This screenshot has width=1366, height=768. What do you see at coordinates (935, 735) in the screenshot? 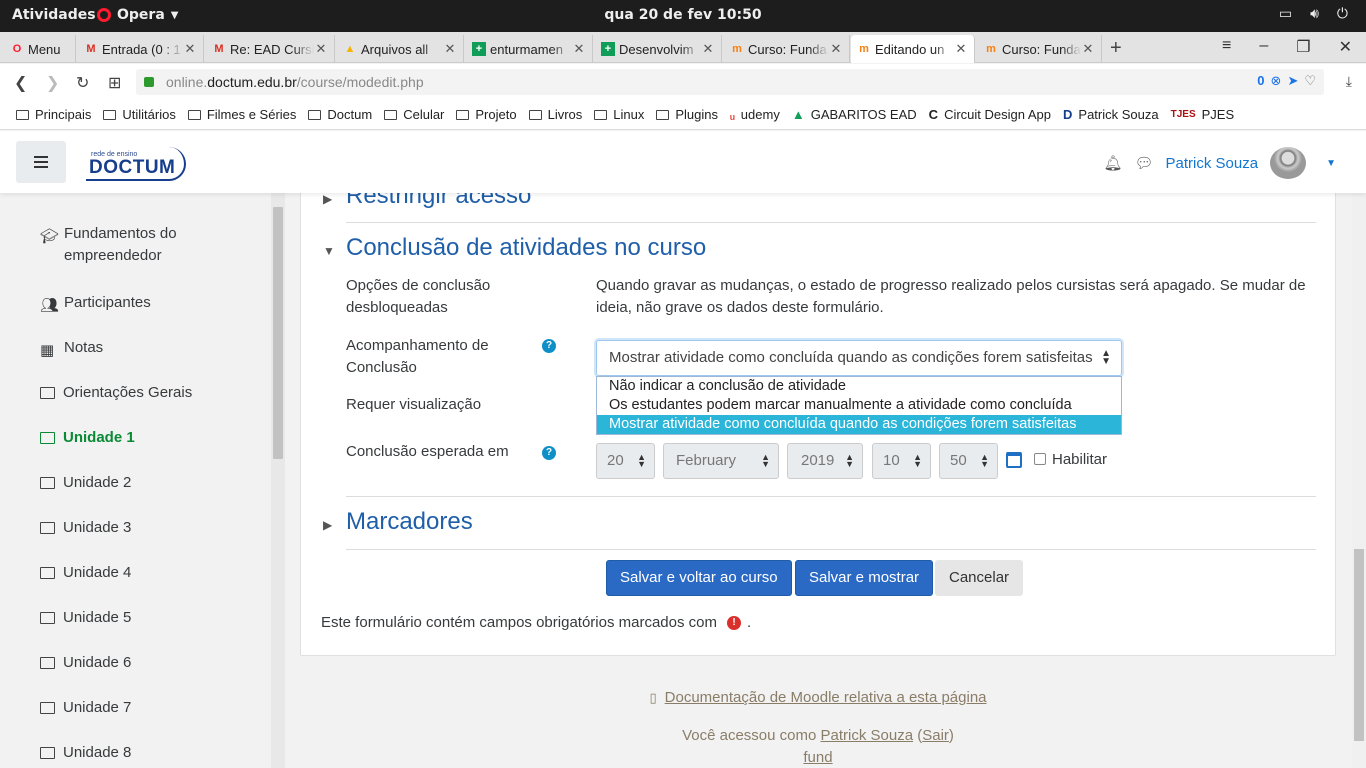
I see `logout-link: Sair` at bounding box center [935, 735].